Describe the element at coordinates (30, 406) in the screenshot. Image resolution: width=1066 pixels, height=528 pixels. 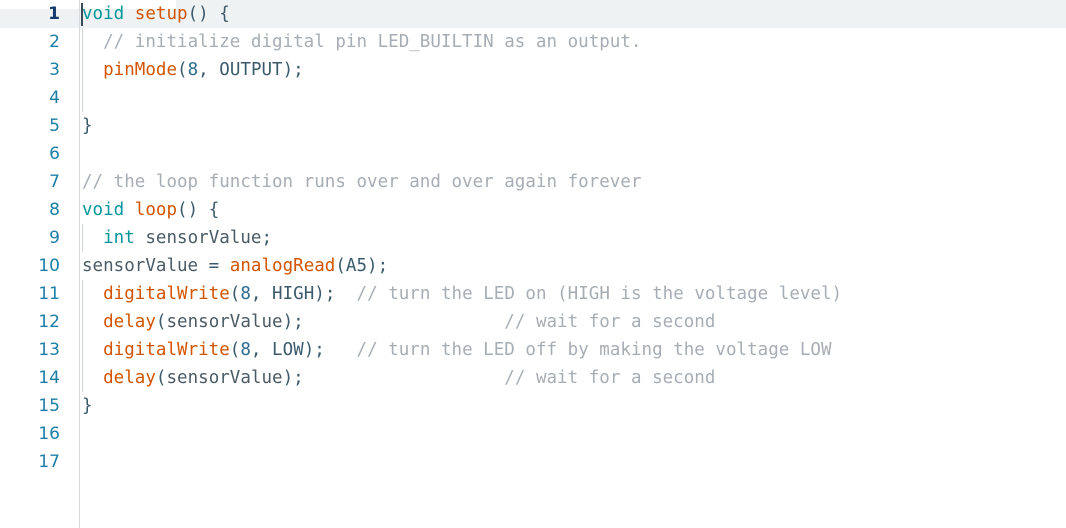
I see `line-number-15: 15` at that location.